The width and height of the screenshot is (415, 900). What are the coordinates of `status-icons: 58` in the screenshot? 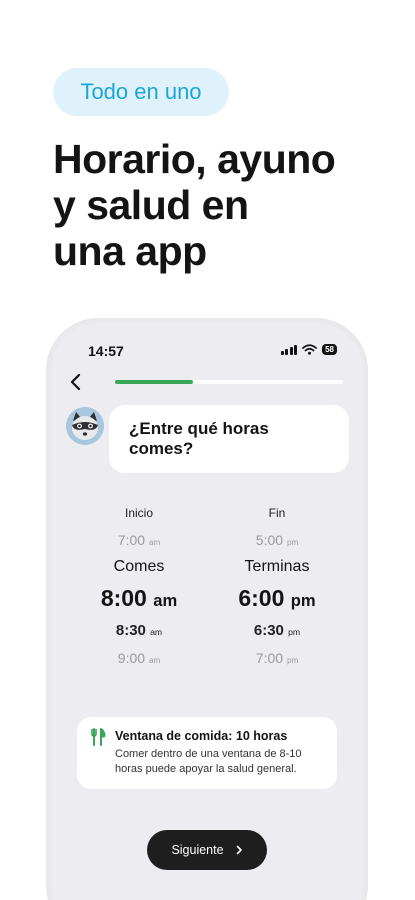 It's located at (308, 349).